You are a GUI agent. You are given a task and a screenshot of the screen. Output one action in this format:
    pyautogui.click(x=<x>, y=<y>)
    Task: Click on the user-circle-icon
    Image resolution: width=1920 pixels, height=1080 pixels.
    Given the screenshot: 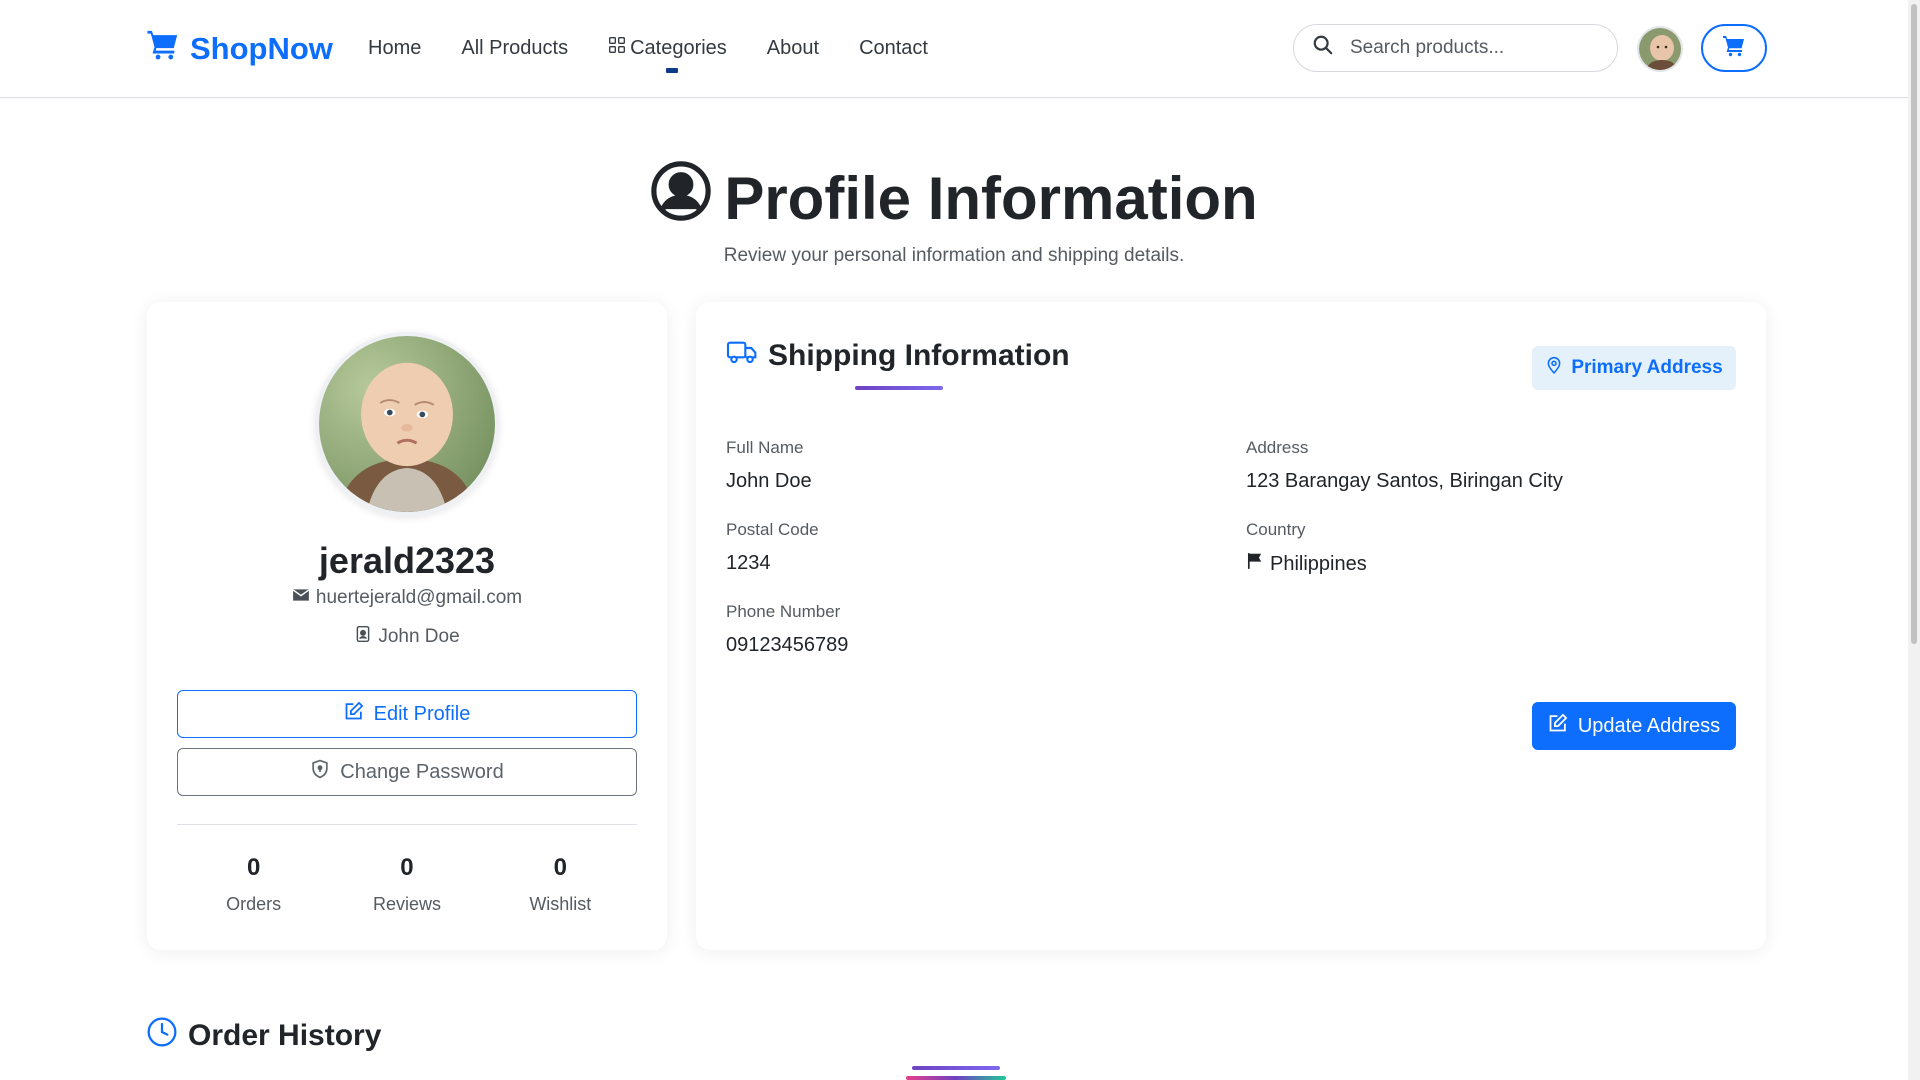 What is the action you would take?
    pyautogui.click(x=681, y=198)
    